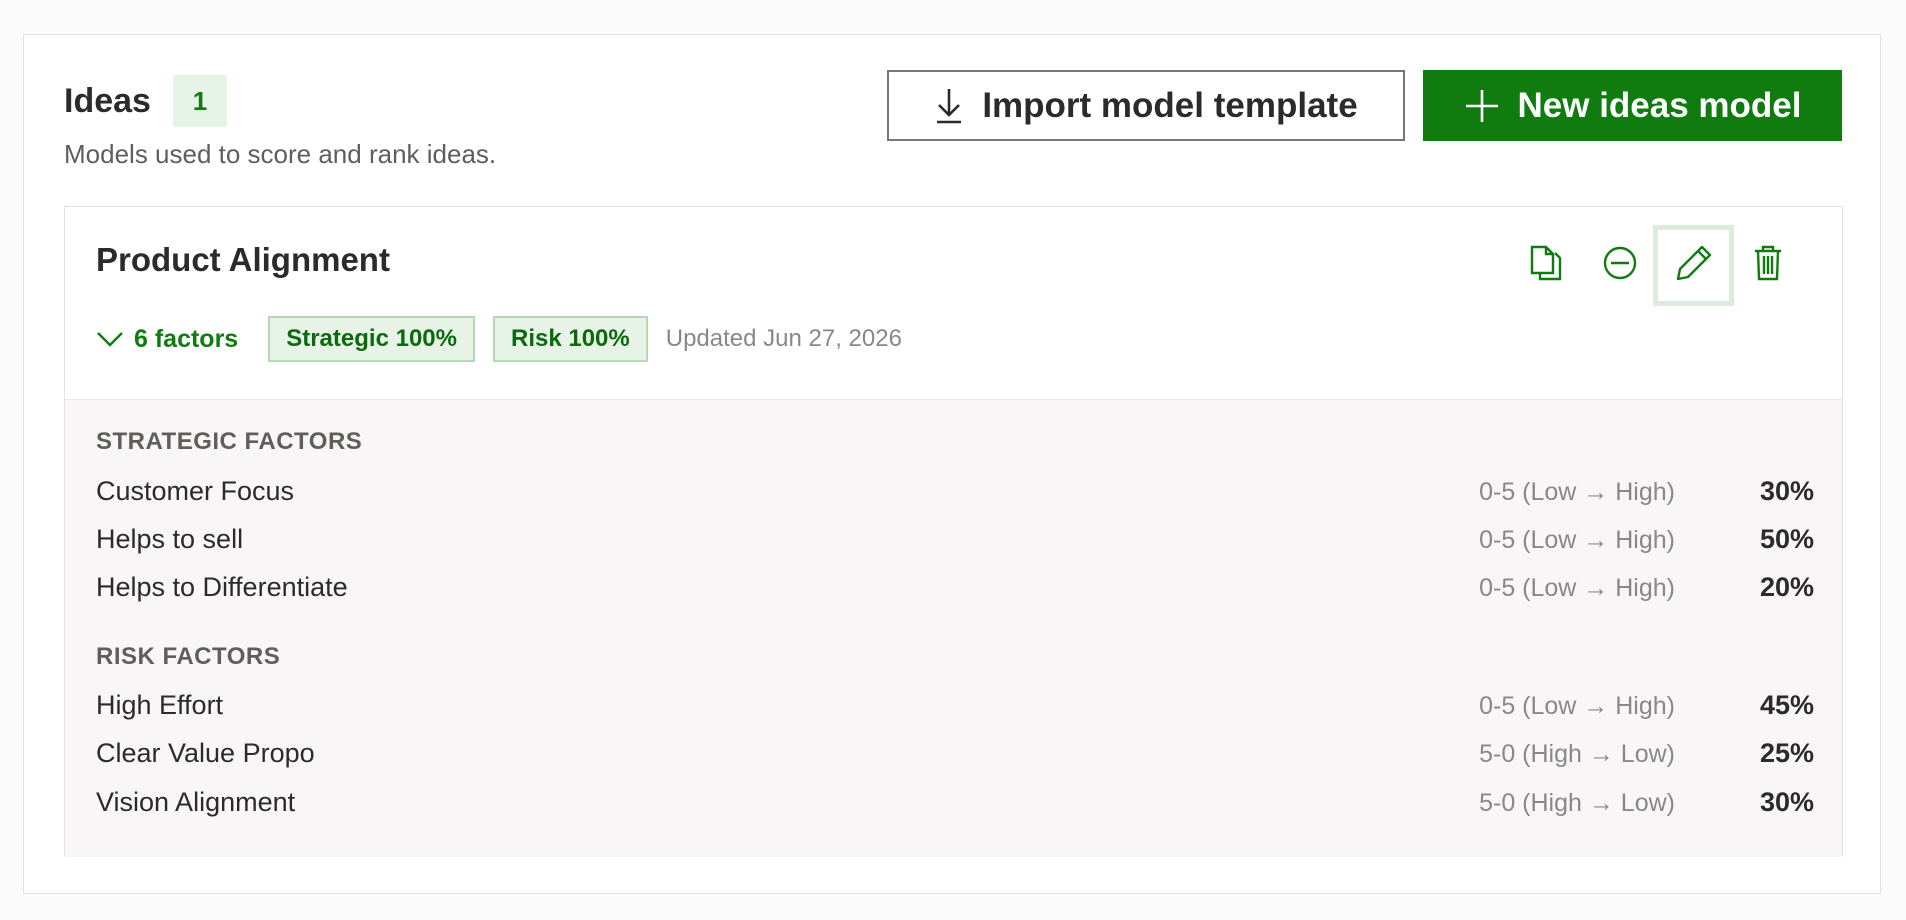 The height and width of the screenshot is (920, 1906). What do you see at coordinates (955, 760) in the screenshot?
I see `factor-row: Clear Value Propo 5-0 (High → Low) 25%` at bounding box center [955, 760].